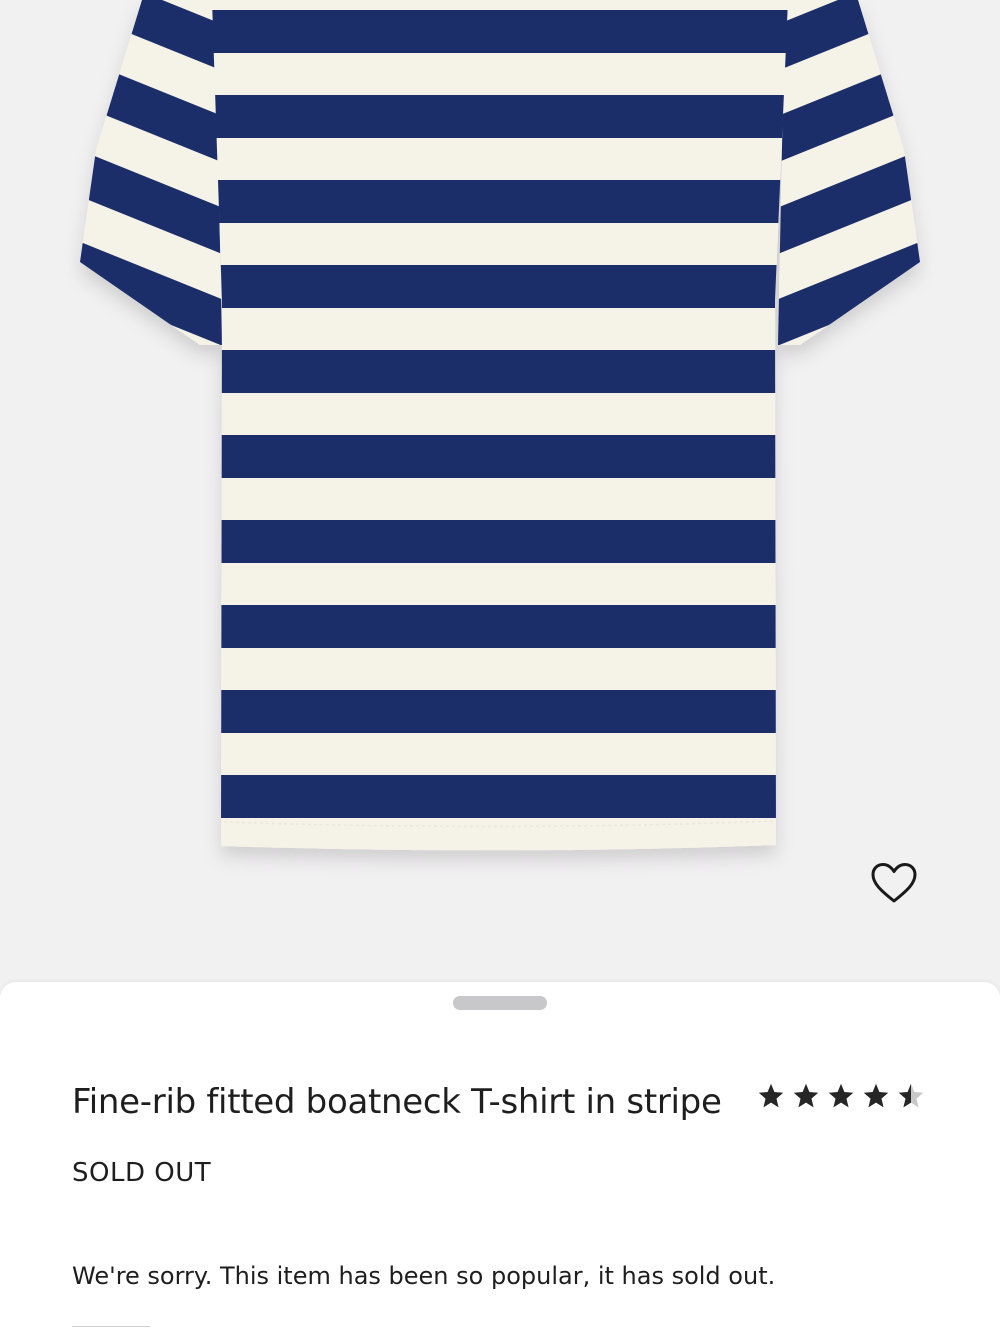 The image size is (1000, 1333). I want to click on wishlist-button, so click(894, 883).